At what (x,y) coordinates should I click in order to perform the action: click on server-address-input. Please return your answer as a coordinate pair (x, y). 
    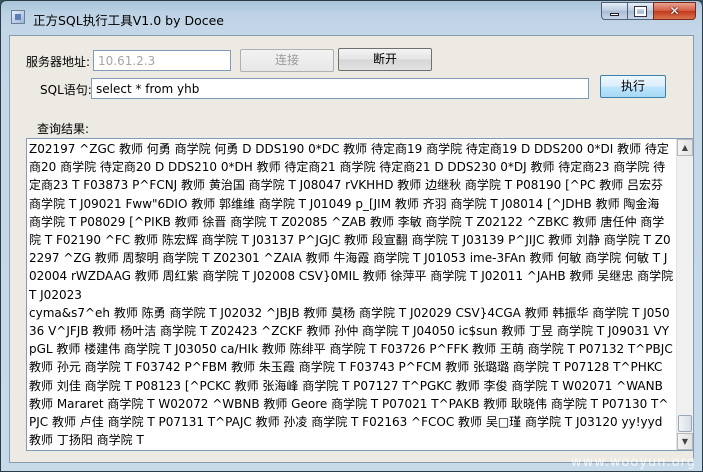
    Looking at the image, I should click on (162, 60).